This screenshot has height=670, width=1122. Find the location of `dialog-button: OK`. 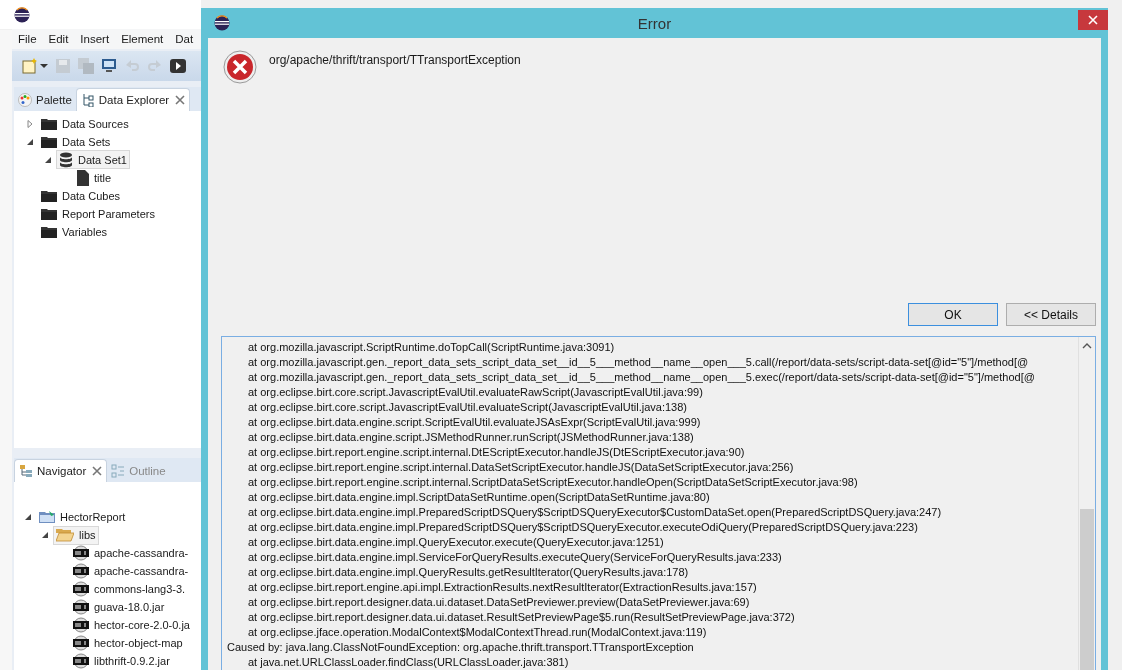

dialog-button: OK is located at coordinates (953, 314).